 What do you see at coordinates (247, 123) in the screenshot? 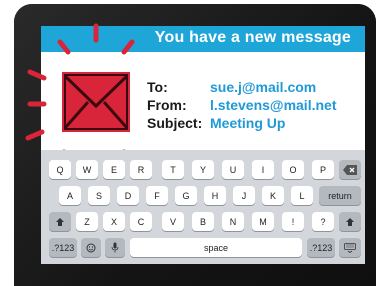
I see `subject-value: Meeting Up` at bounding box center [247, 123].